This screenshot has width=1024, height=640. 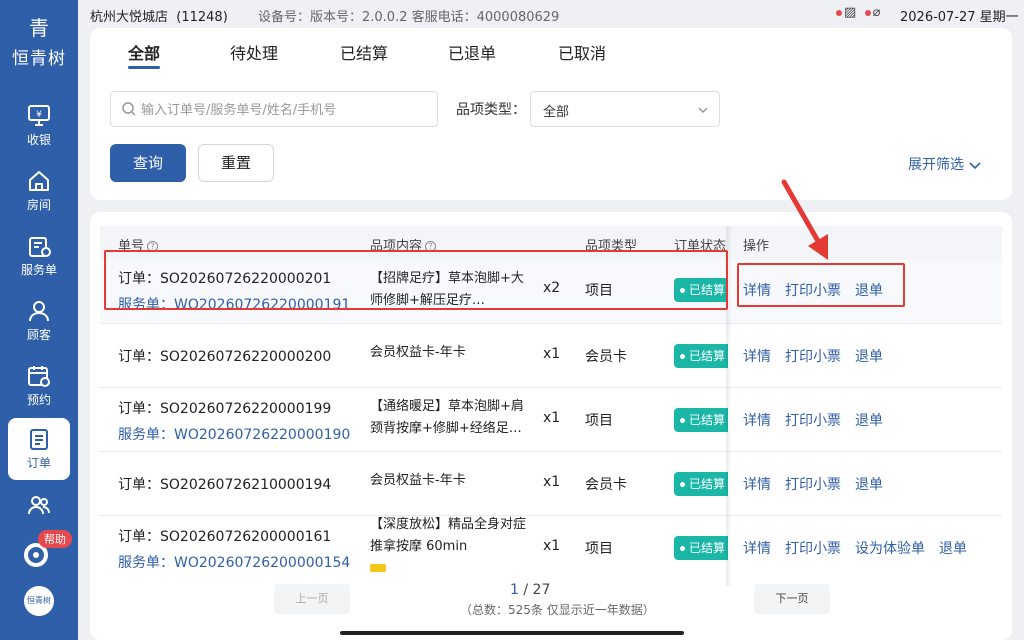 I want to click on order-cell: 订单：SO20260726220000200, so click(x=224, y=356).